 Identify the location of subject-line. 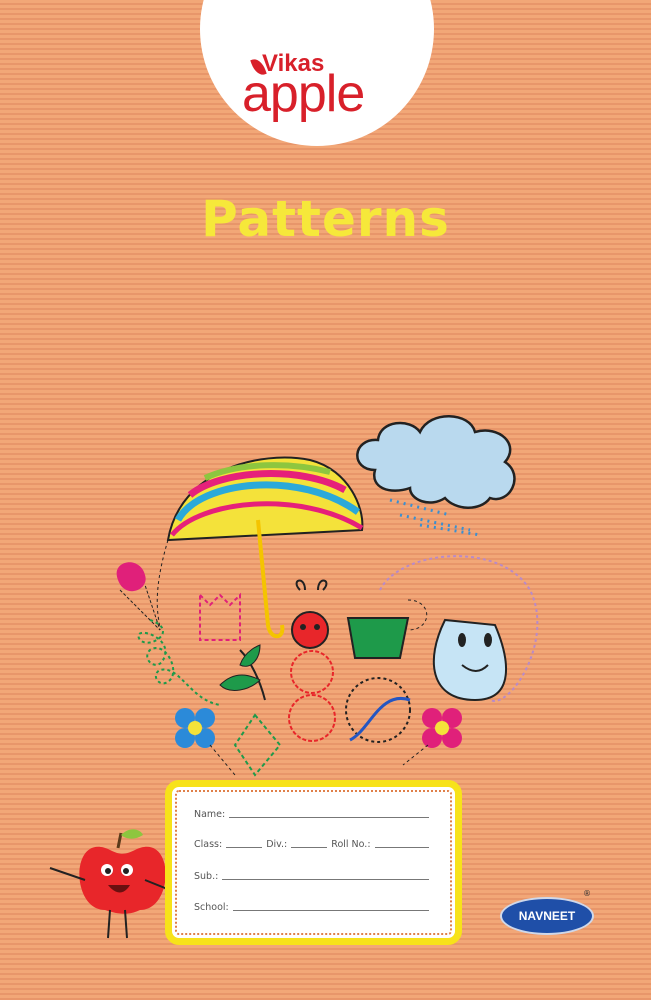
(325, 879).